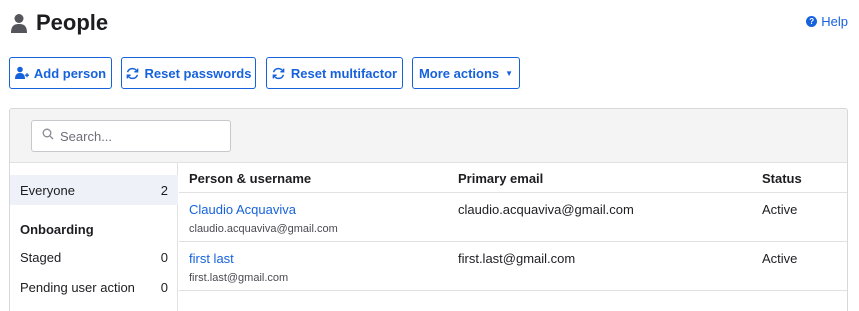  I want to click on primary-email: claudio.acquaviva@gmail.com, so click(546, 209).